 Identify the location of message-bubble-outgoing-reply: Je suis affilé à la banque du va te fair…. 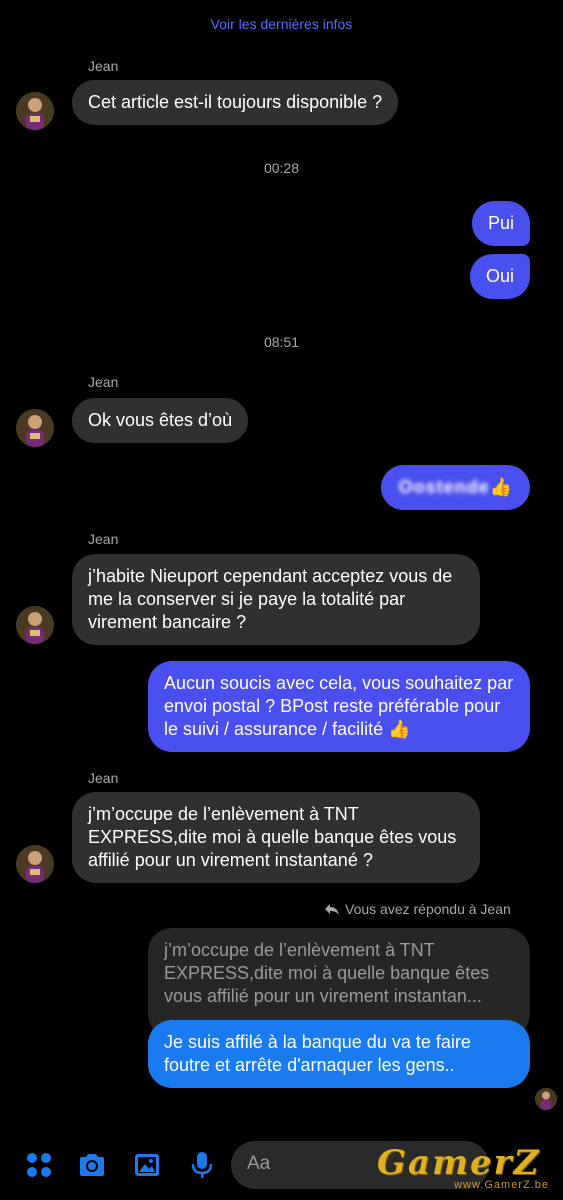
(339, 1054).